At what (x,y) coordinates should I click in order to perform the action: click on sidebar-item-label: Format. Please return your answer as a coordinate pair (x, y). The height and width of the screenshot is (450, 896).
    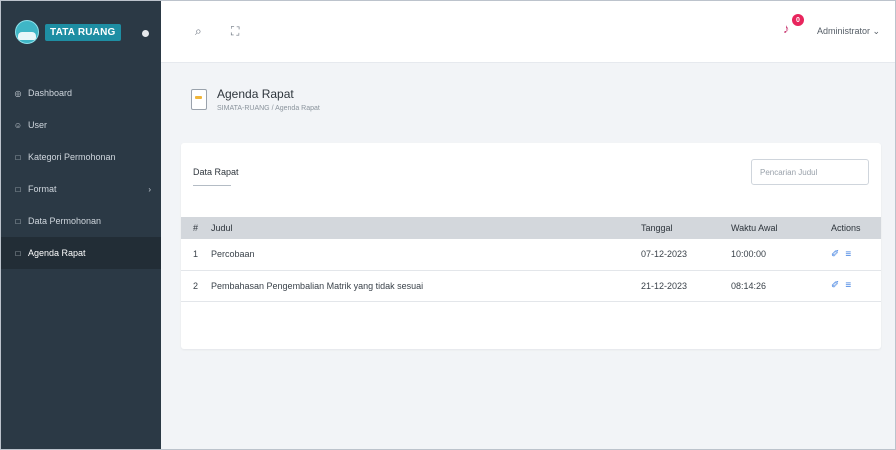
    Looking at the image, I should click on (42, 189).